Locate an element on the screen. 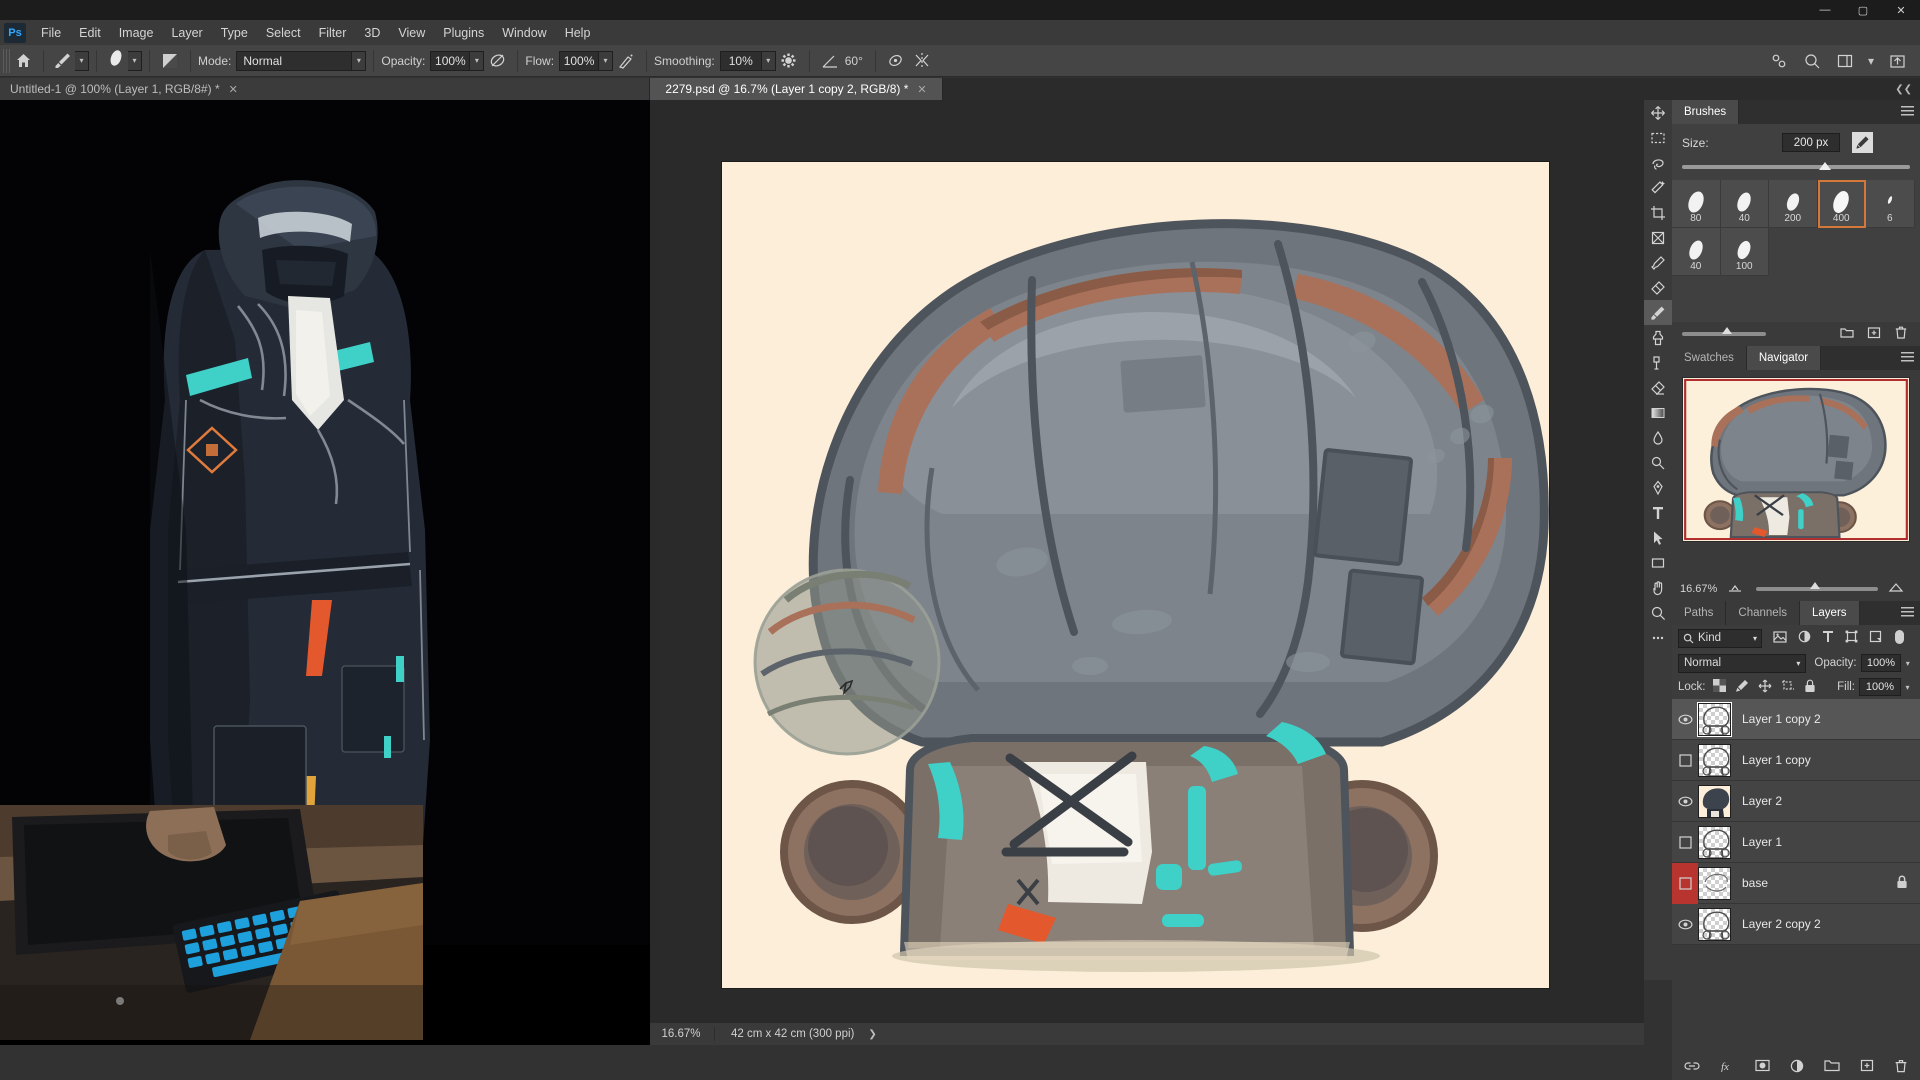 This screenshot has width=1920, height=1080. brush-preset-400-selected: 400 is located at coordinates (1841, 204).